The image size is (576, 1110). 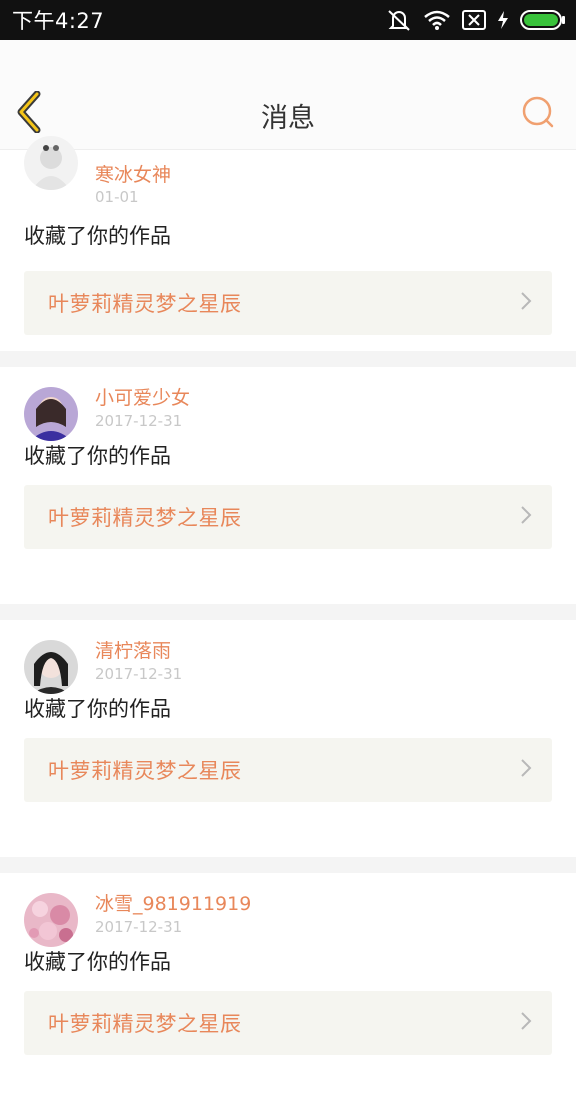 I want to click on app-header: 消息, so click(x=288, y=95).